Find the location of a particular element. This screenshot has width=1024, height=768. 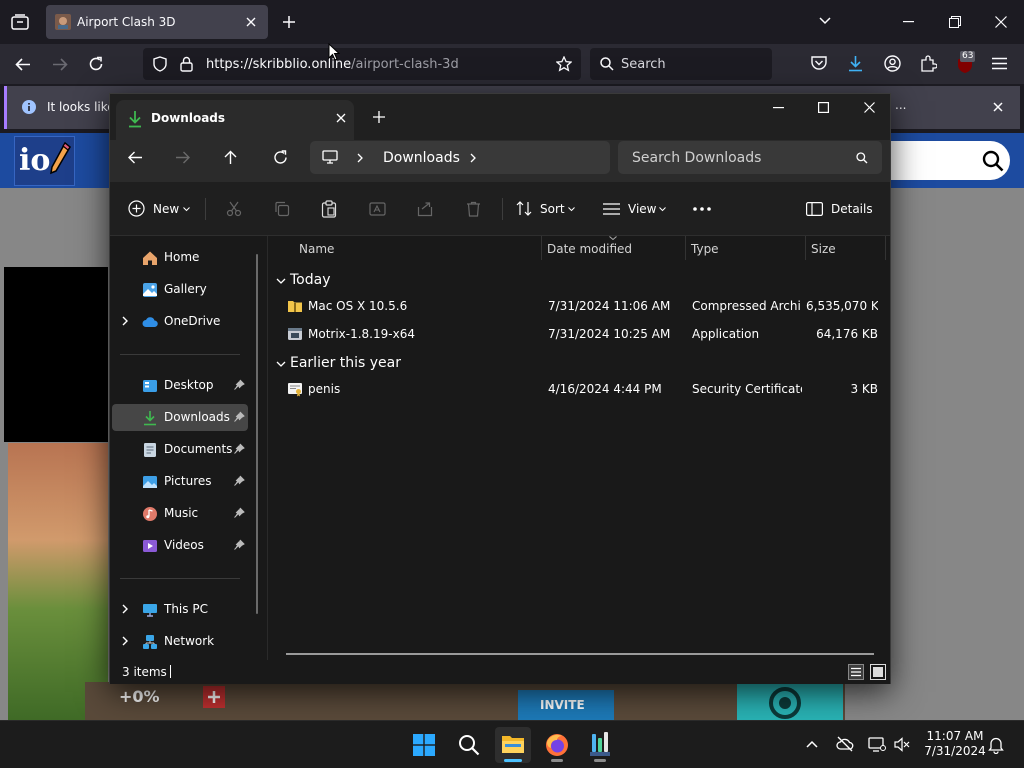

restore-window-icon is located at coordinates (955, 22).